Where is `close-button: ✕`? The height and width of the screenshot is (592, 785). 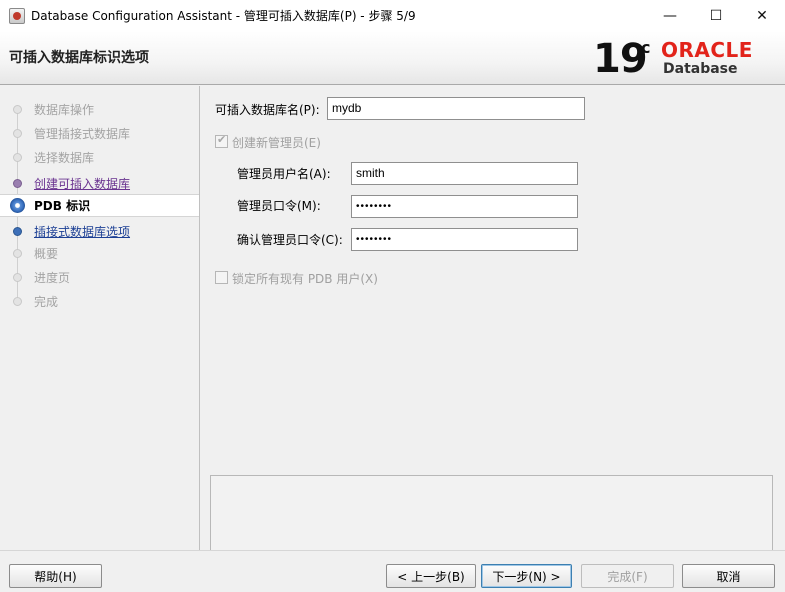
close-button: ✕ is located at coordinates (762, 15).